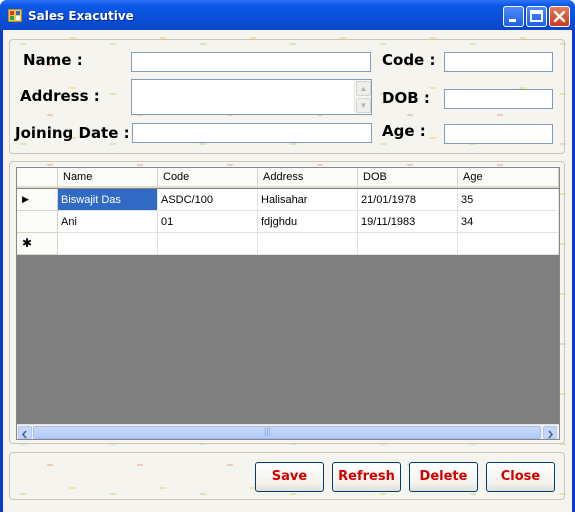  What do you see at coordinates (308, 222) in the screenshot?
I see `table-cell: fdjghdu` at bounding box center [308, 222].